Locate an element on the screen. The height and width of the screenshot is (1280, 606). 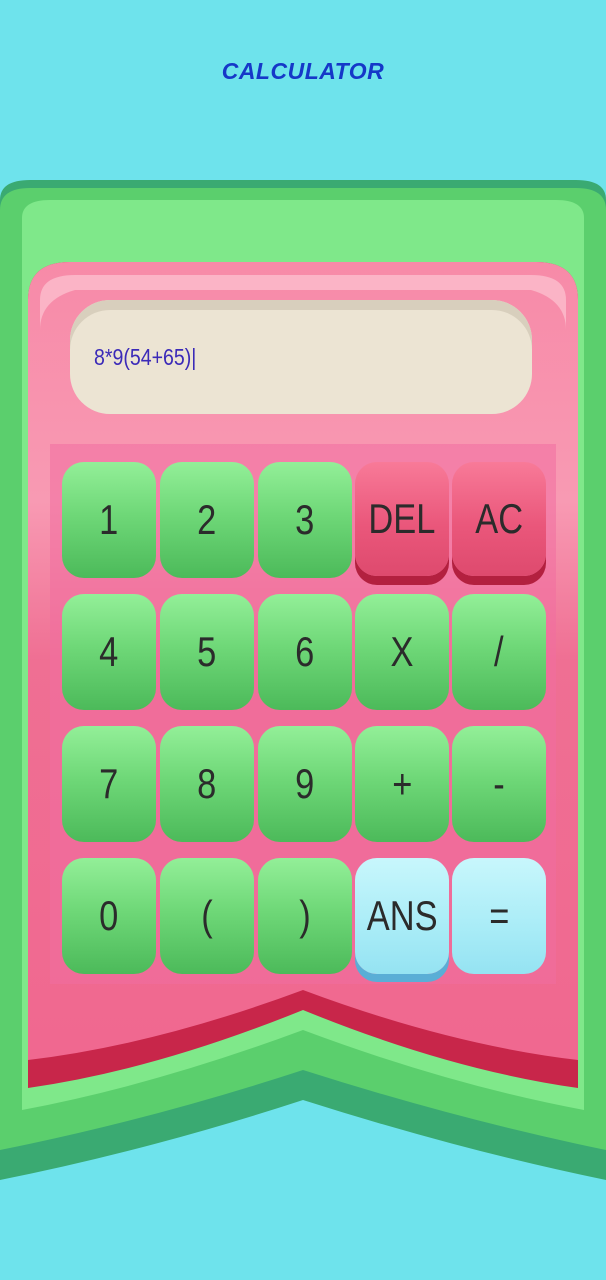
key-4-label: 4 is located at coordinates (109, 651).